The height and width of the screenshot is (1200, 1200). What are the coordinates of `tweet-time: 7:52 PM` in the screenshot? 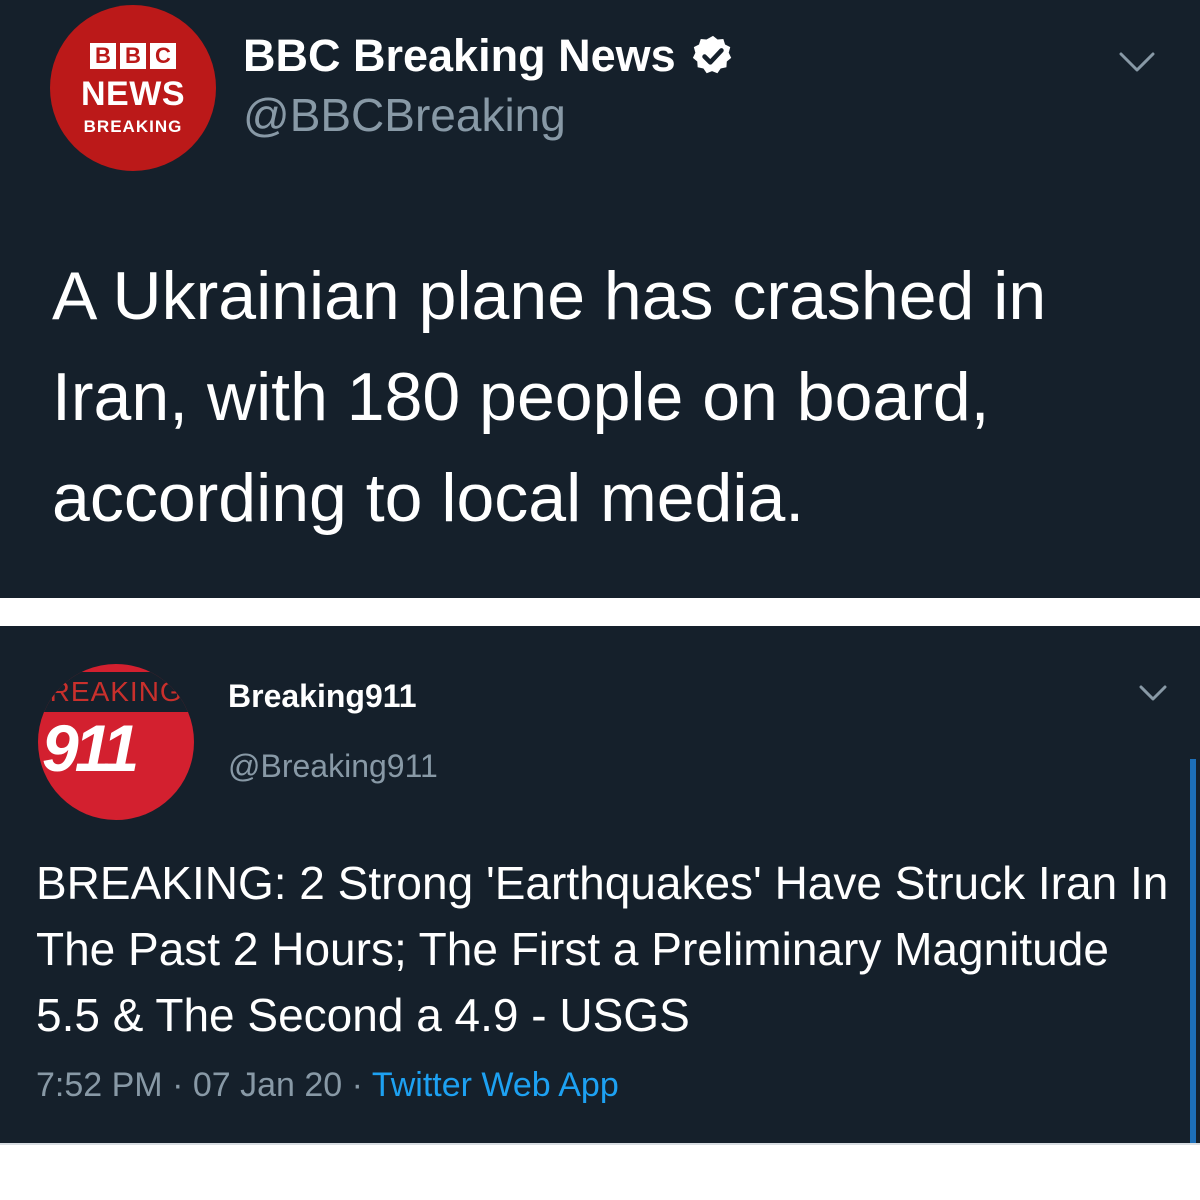 It's located at (99, 1085).